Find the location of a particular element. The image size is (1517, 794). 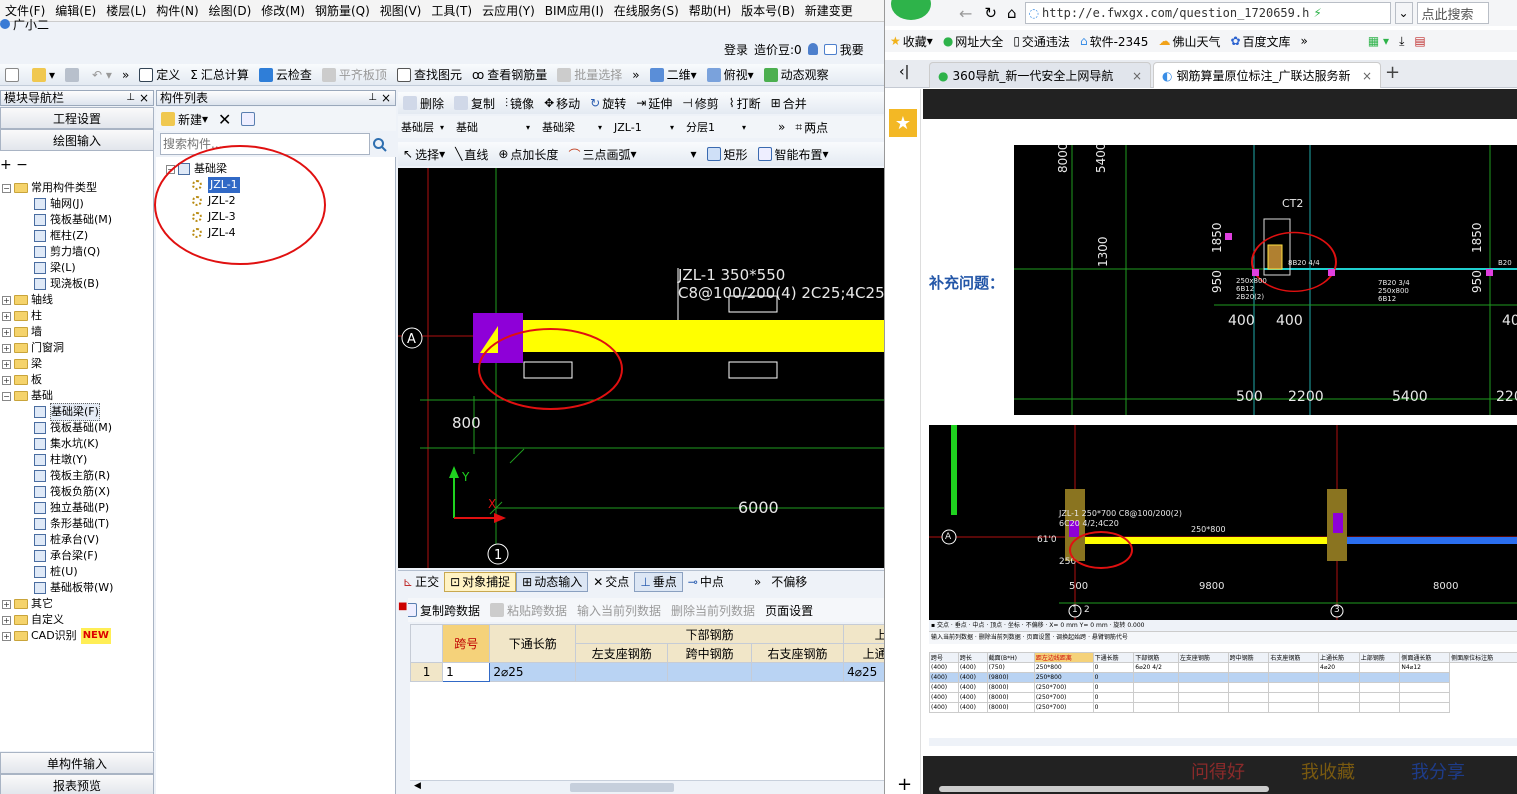

more-snap-button: » is located at coordinates (757, 582).